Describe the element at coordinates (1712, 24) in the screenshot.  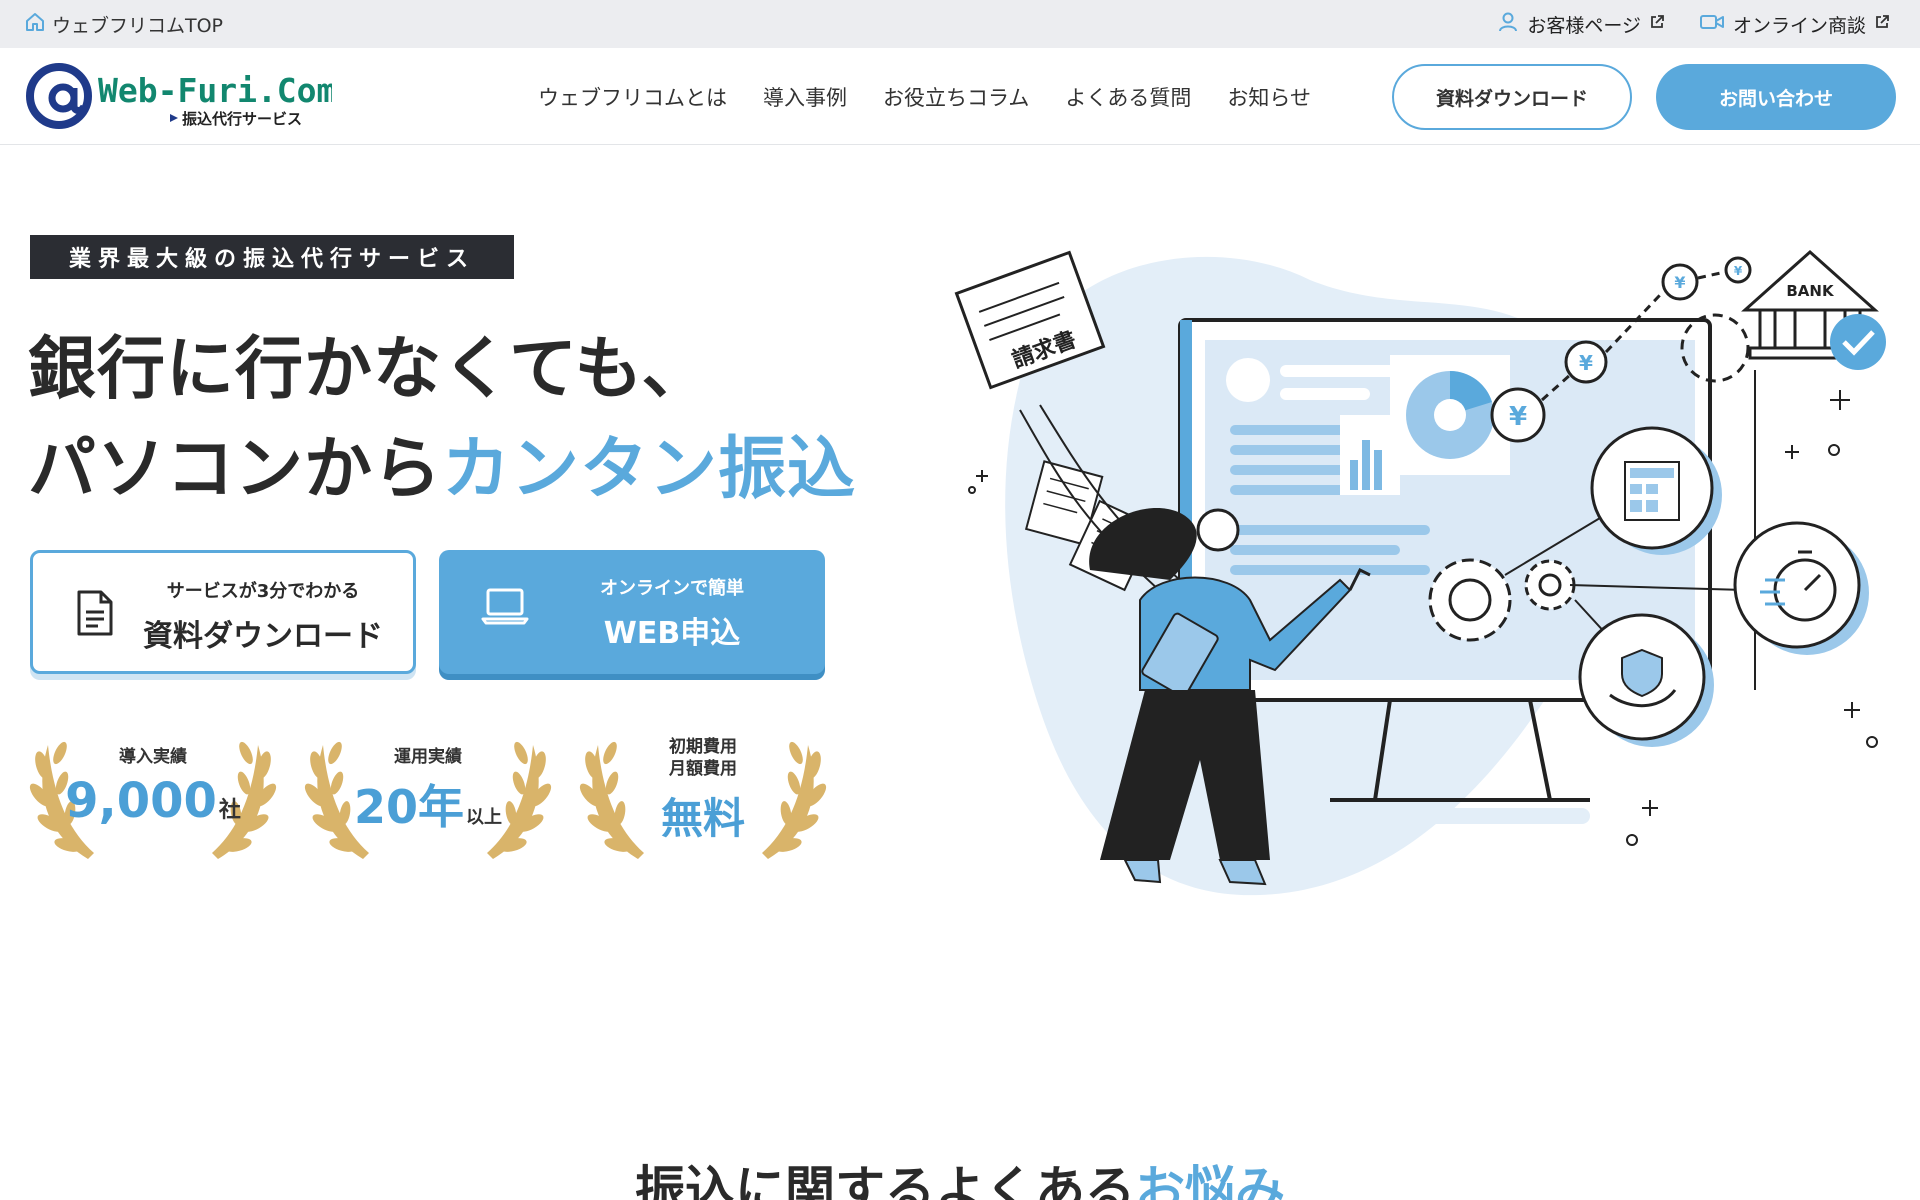
I see `video-camera-icon` at that location.